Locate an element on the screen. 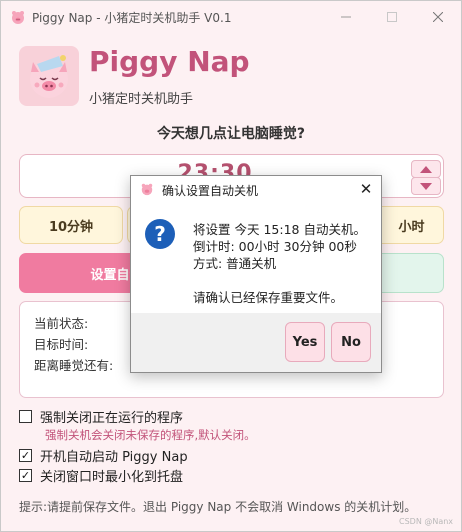 The width and height of the screenshot is (462, 532). maximize-button is located at coordinates (392, 16).